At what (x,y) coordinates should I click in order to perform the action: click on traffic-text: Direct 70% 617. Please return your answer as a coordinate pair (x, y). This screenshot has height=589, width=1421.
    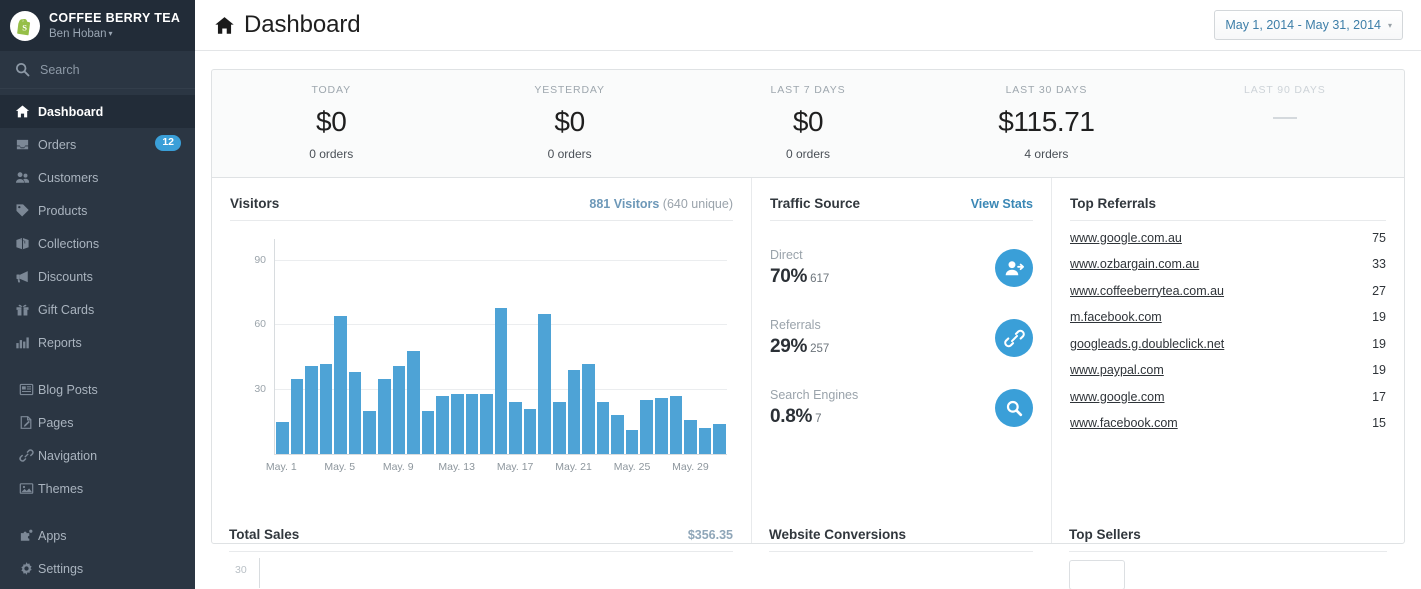
    Looking at the image, I should click on (799, 268).